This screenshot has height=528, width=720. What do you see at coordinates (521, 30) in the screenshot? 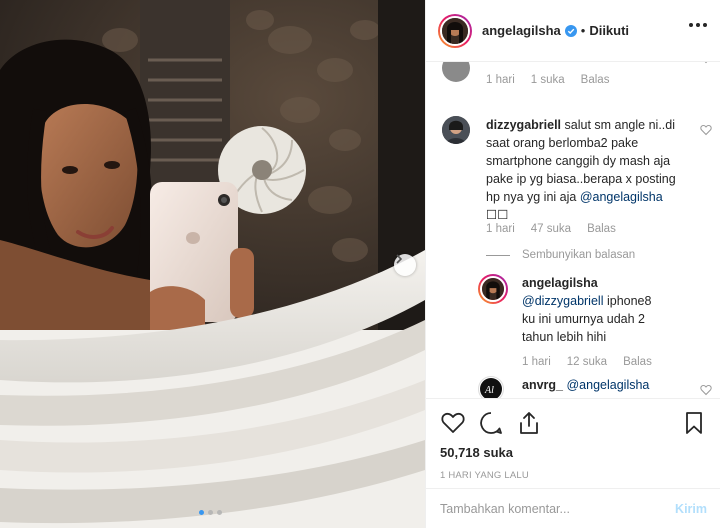
I see `author-username: angelagilsha` at bounding box center [521, 30].